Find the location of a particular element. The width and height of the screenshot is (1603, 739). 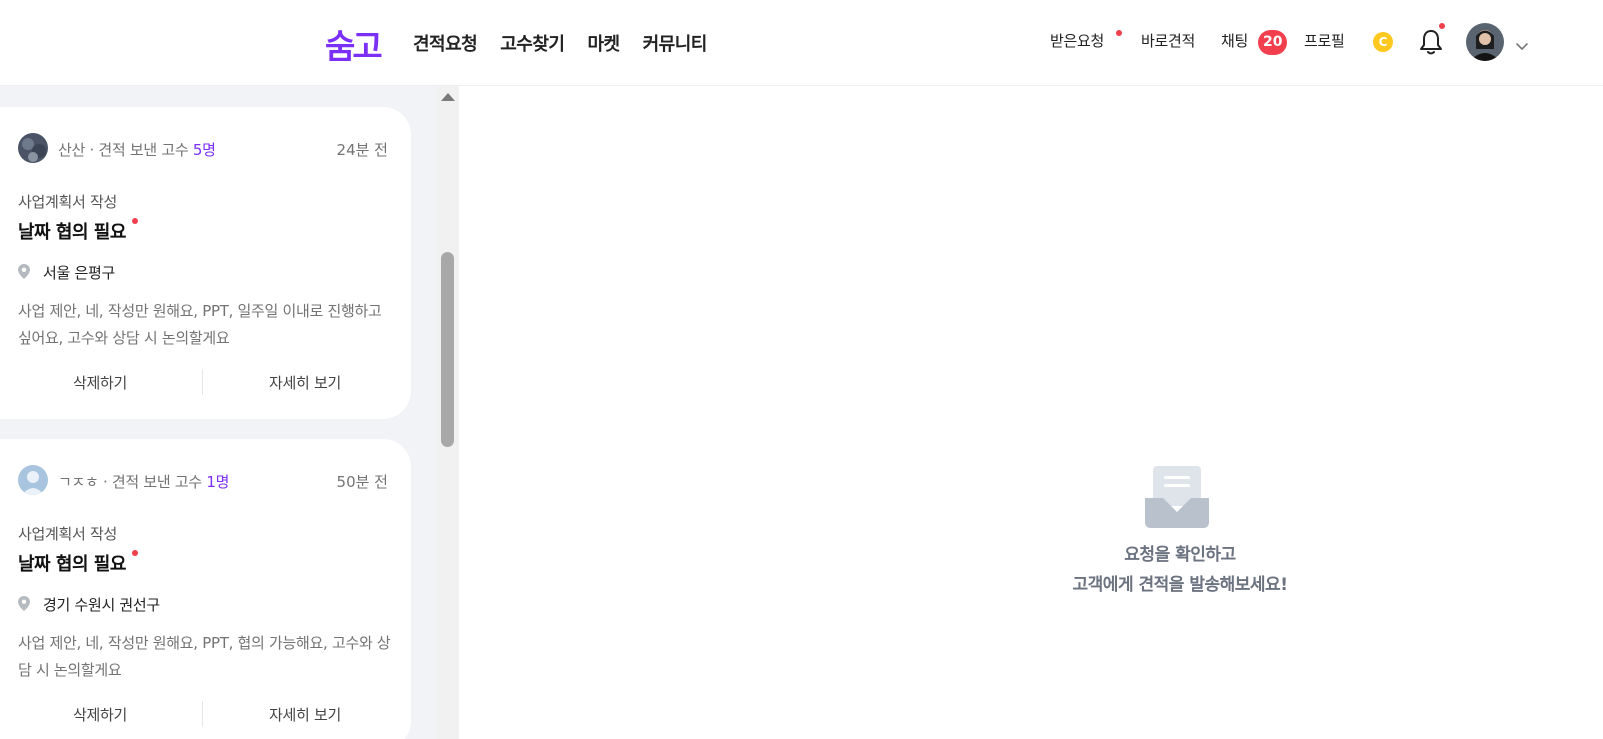

scroll-thumb is located at coordinates (447, 349).